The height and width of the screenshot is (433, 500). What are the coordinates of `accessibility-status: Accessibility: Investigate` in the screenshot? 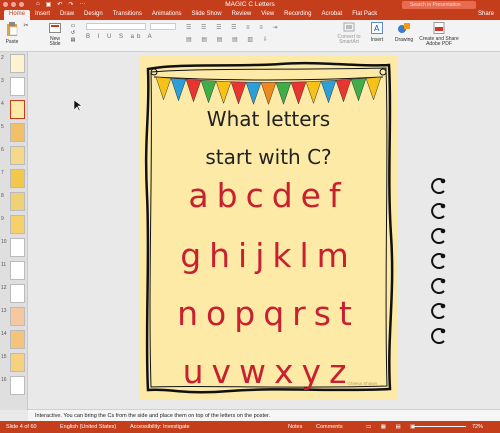 It's located at (160, 427).